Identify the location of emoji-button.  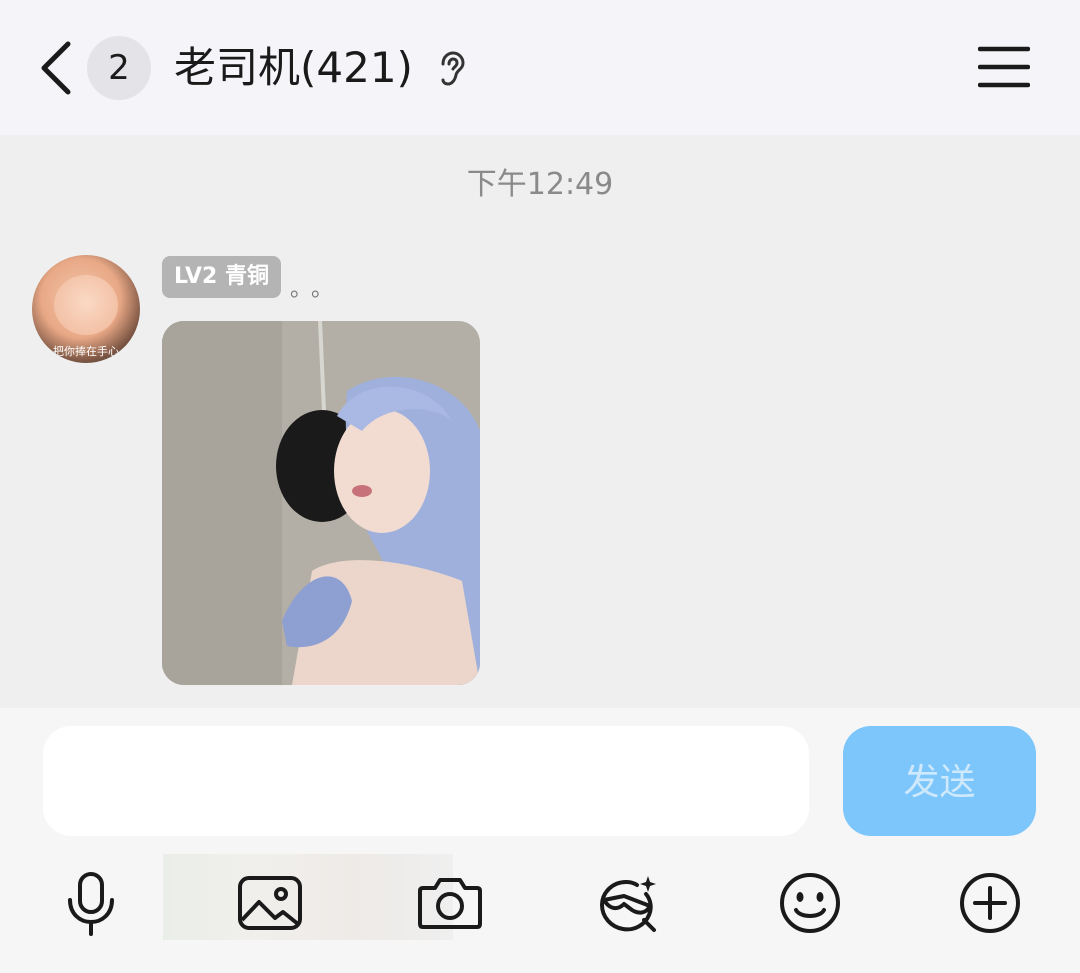
(810, 903).